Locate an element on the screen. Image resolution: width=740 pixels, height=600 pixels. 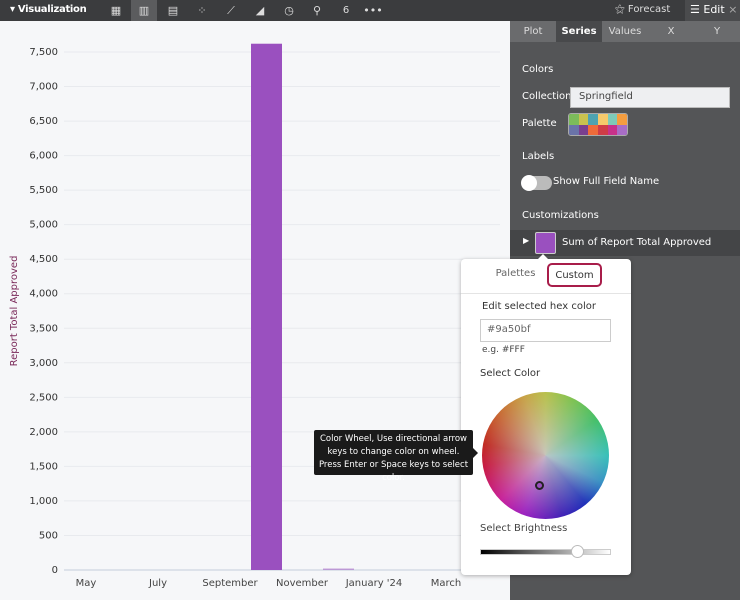
series-color-swatch is located at coordinates (545, 243).